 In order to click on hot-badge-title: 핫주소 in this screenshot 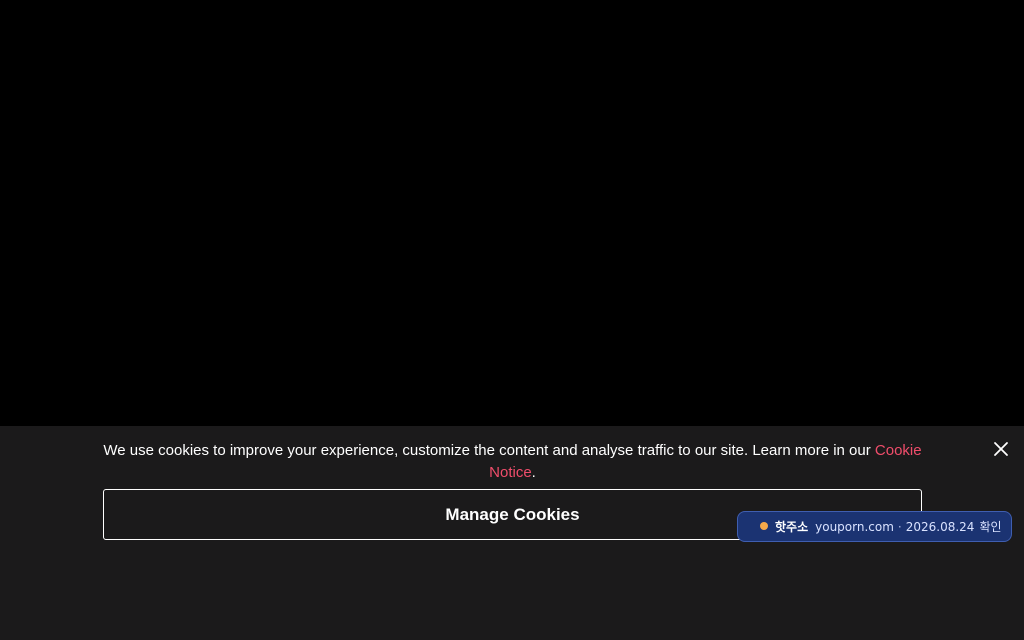, I will do `click(792, 527)`.